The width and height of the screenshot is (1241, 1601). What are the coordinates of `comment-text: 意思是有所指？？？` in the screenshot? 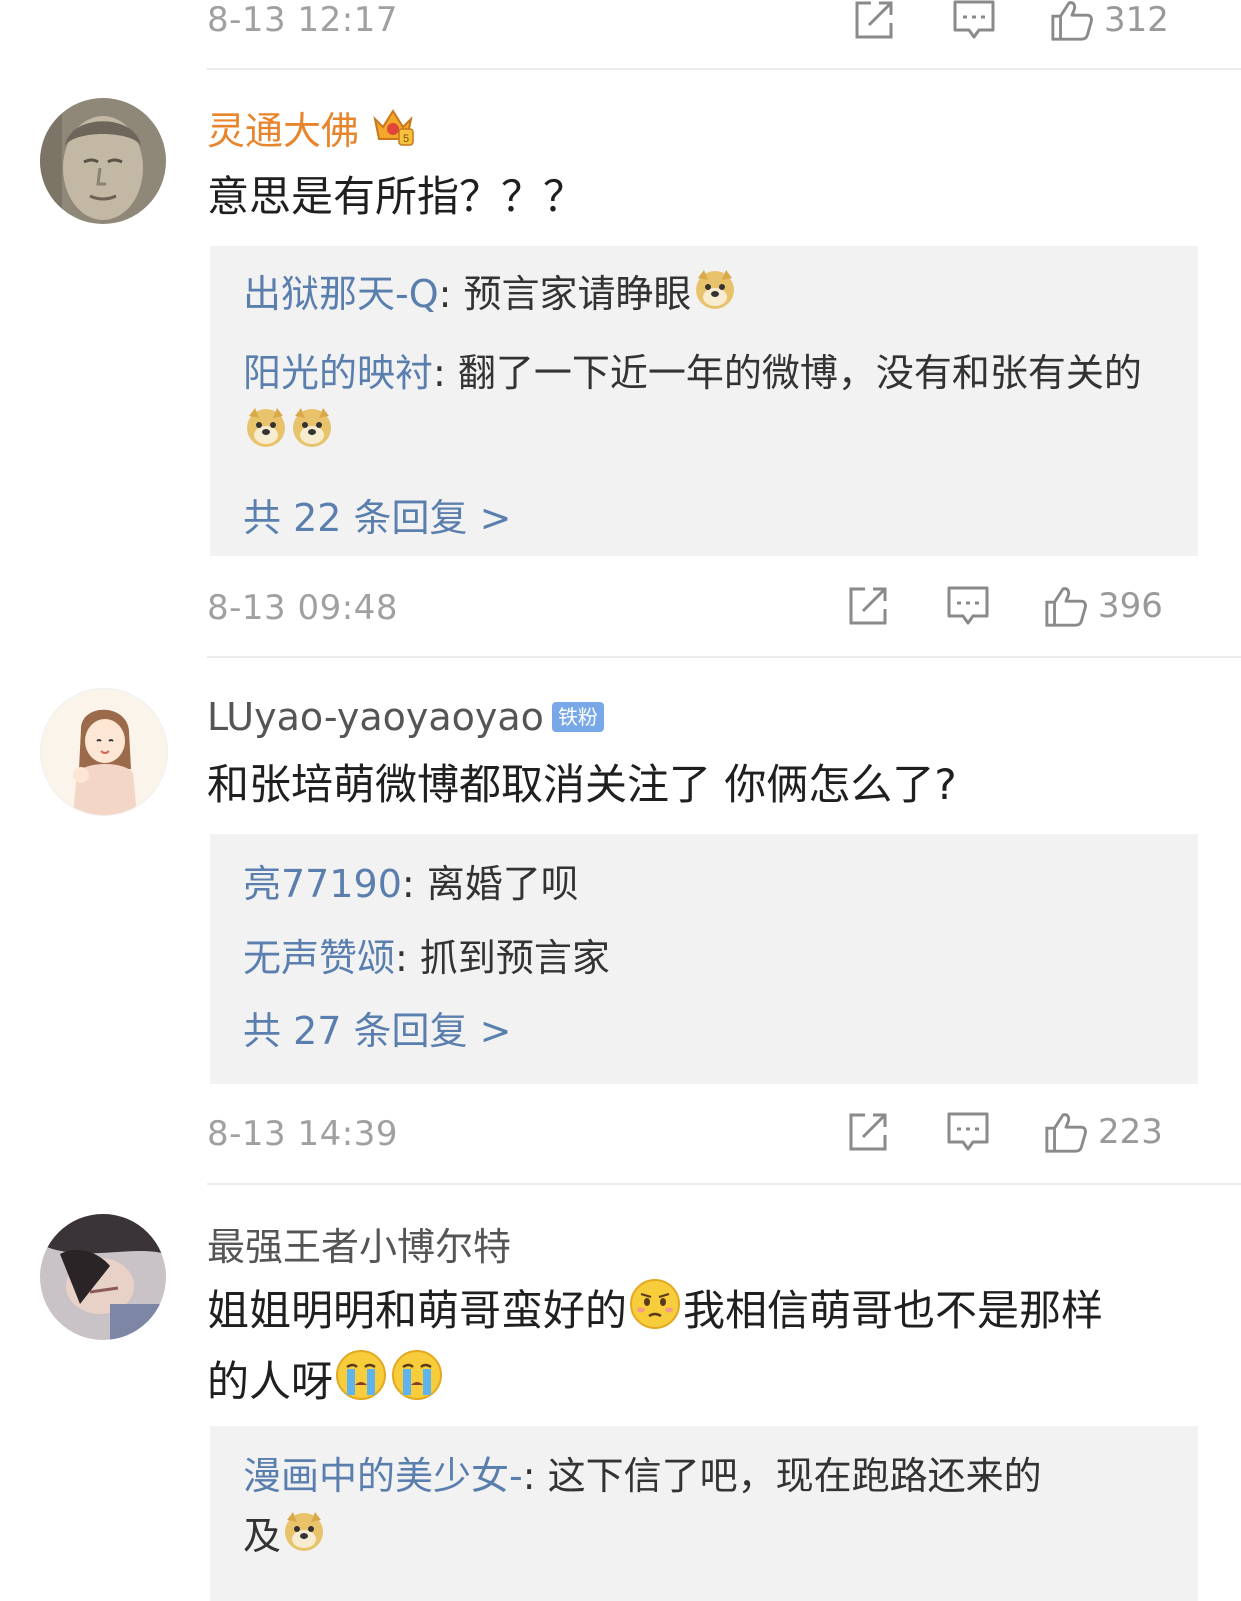 It's located at (396, 196).